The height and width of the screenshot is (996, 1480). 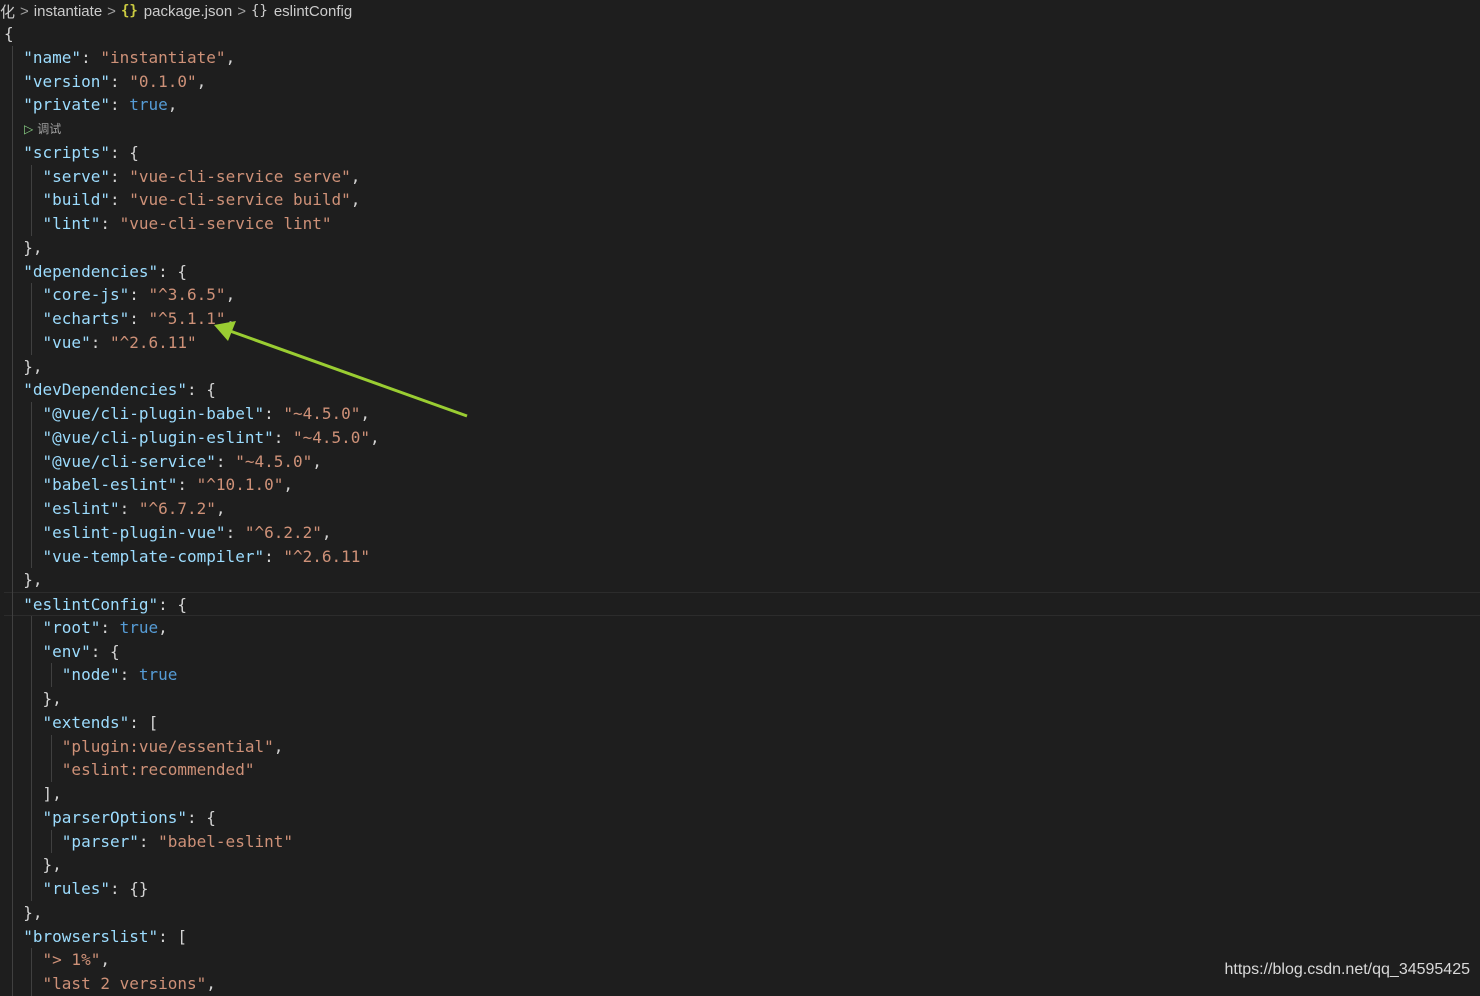 I want to click on annotation-arrow, so click(x=341, y=369).